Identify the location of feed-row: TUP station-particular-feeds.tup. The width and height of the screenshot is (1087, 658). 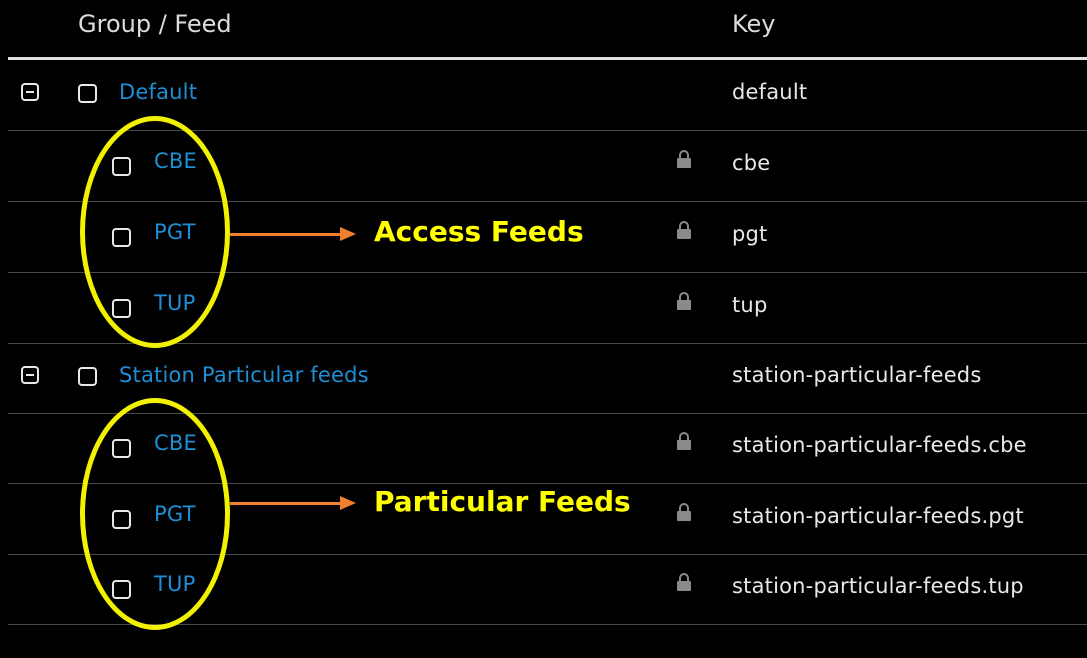
(543, 589).